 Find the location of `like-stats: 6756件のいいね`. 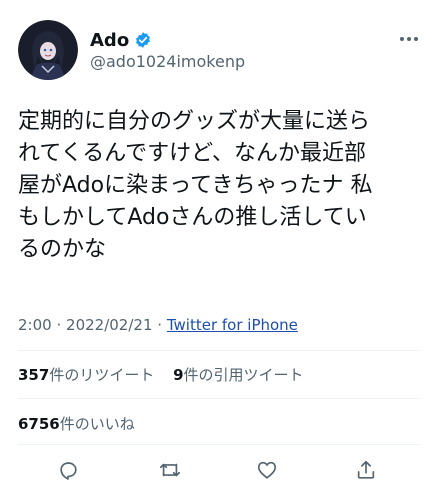

like-stats: 6756件のいいね is located at coordinates (83, 423).